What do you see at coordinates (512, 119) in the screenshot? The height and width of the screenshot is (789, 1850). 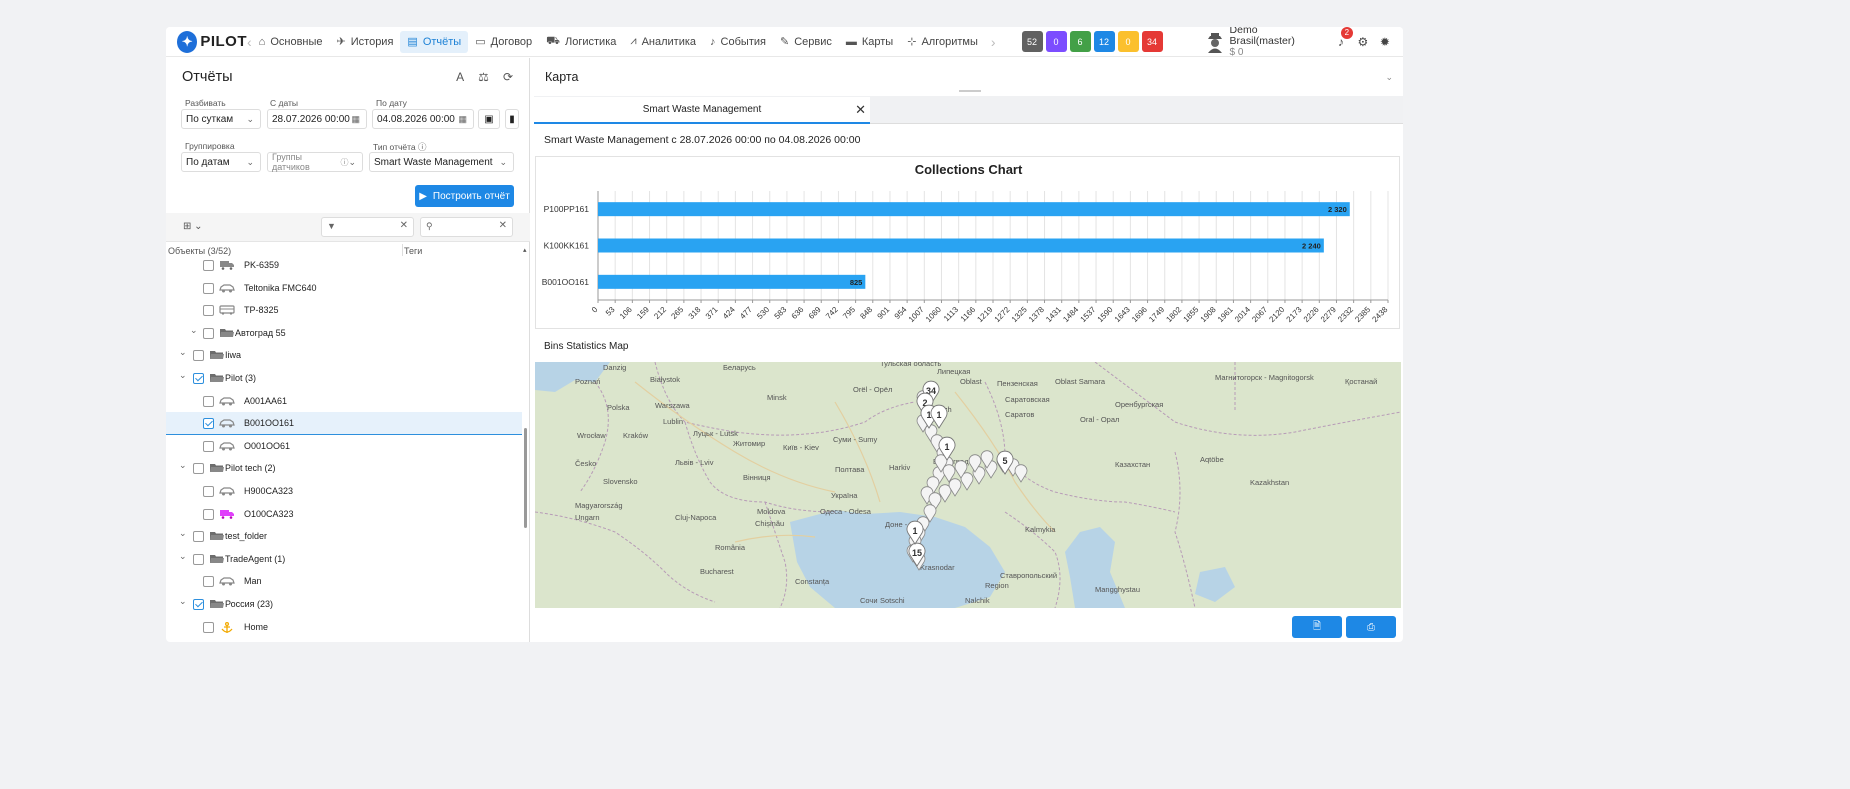 I see `extra-button: ▮` at bounding box center [512, 119].